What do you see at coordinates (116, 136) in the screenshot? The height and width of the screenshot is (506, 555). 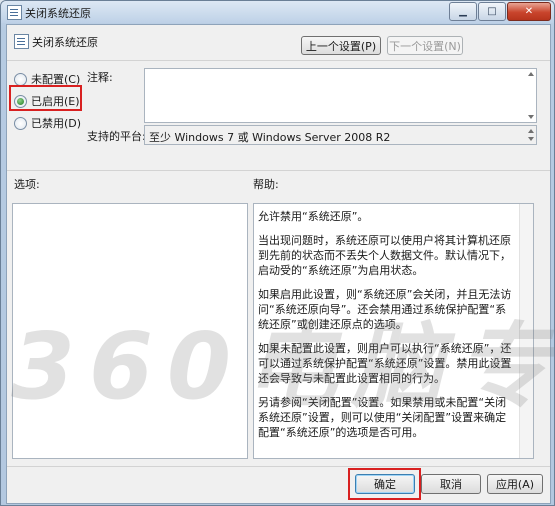 I see `supported-platform-label: 支持的平台:` at bounding box center [116, 136].